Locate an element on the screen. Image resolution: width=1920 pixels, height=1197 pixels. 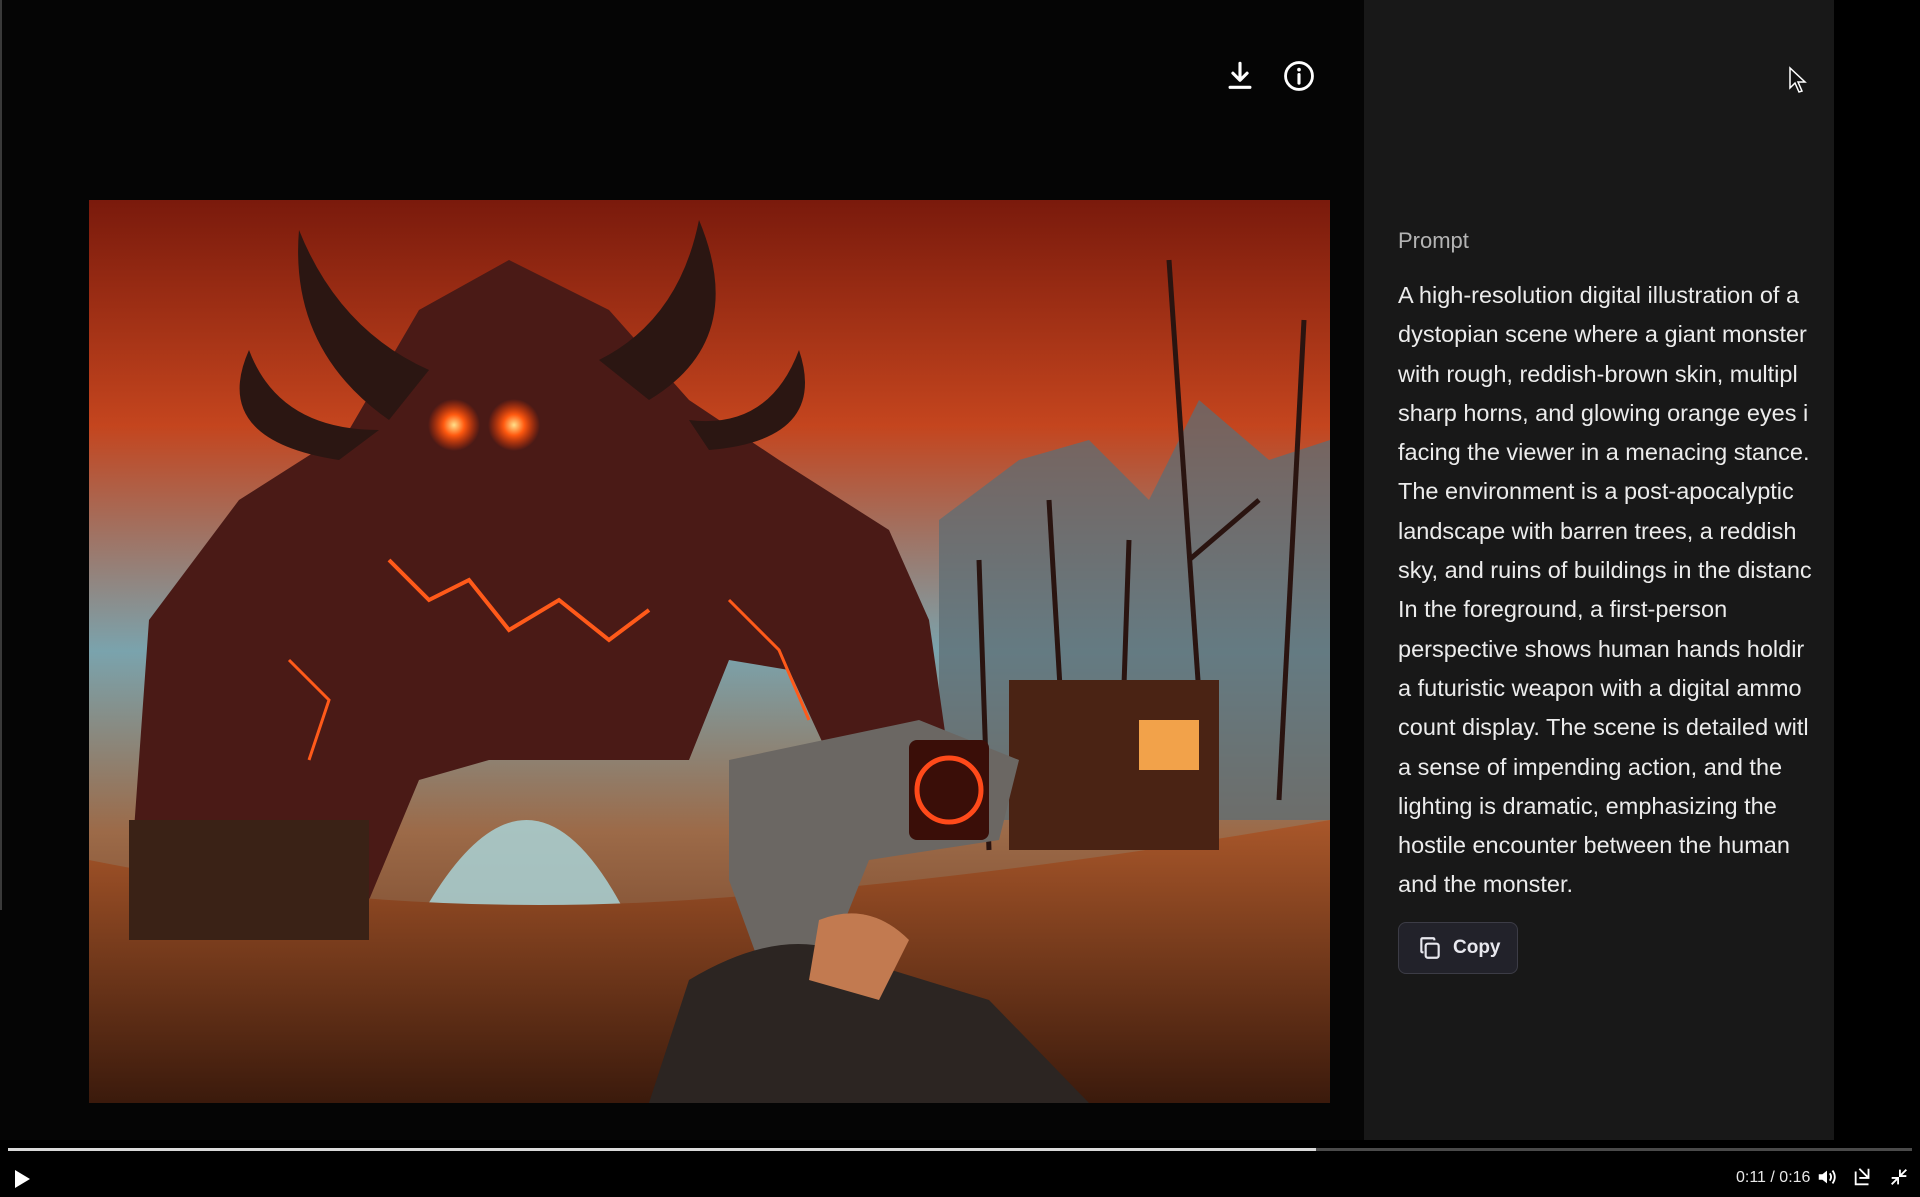
picture-in-picture-button is located at coordinates (1863, 1179).